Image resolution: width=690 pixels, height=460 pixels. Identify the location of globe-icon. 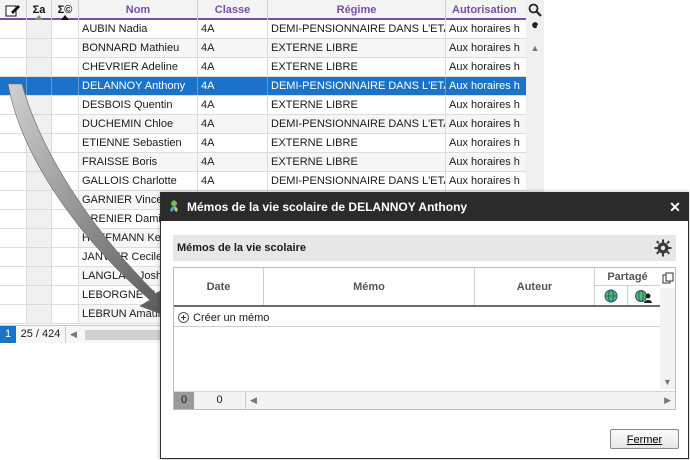
(611, 295).